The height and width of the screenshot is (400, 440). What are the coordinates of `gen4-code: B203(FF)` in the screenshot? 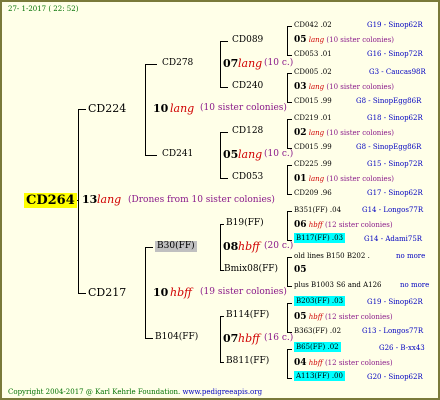 It's located at (313, 301).